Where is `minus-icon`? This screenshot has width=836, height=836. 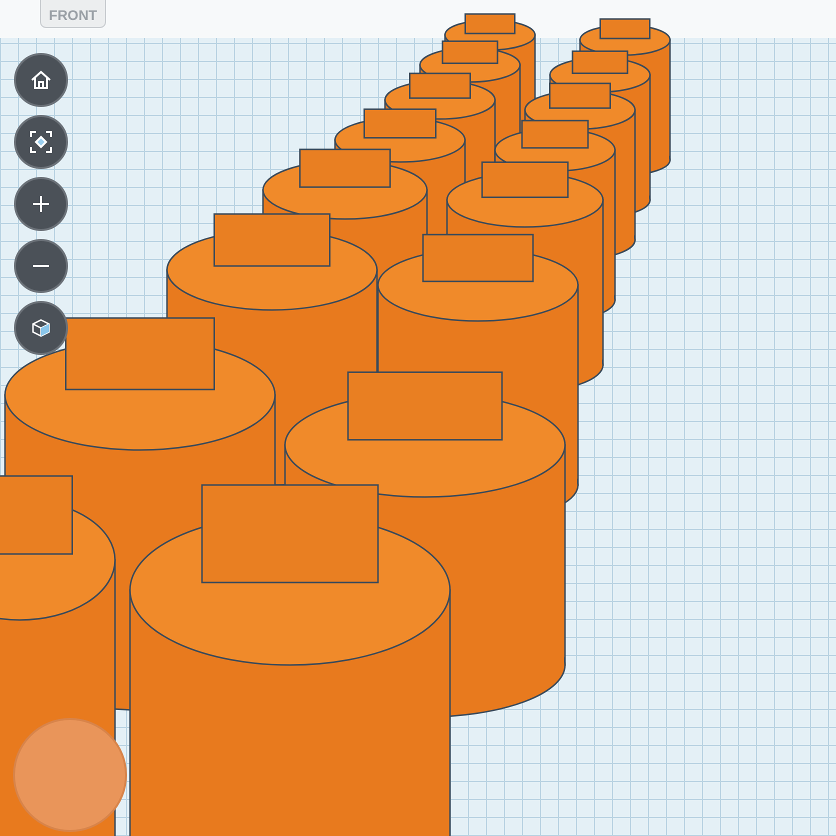 minus-icon is located at coordinates (41, 266).